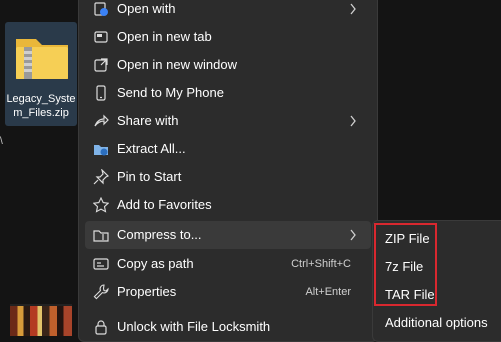  What do you see at coordinates (101, 292) in the screenshot?
I see `wrench-icon` at bounding box center [101, 292].